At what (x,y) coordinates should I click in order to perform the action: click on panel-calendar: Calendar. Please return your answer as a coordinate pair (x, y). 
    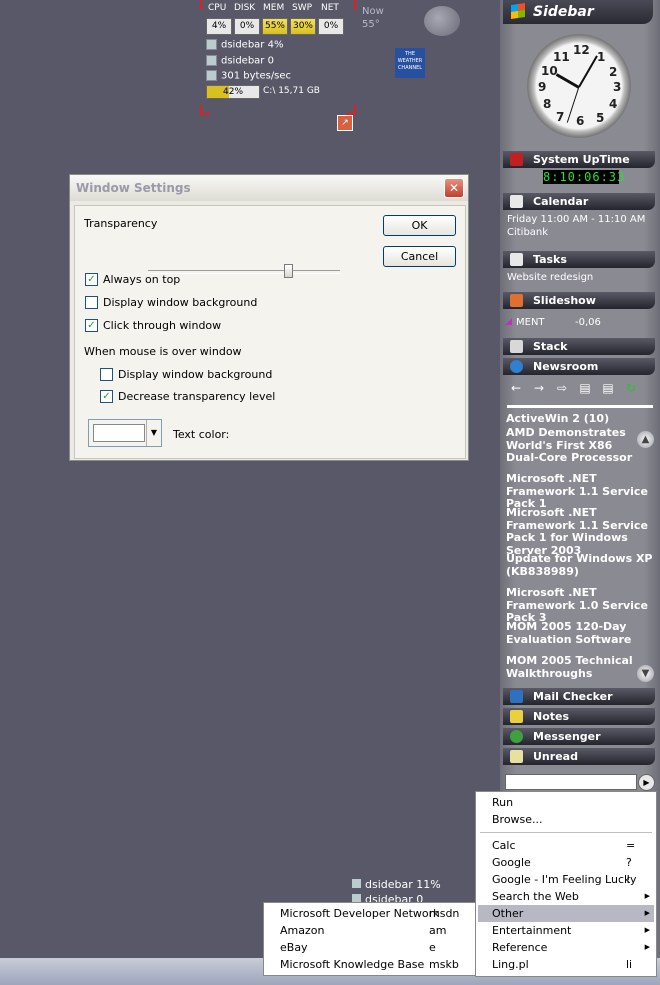
    Looking at the image, I should click on (579, 201).